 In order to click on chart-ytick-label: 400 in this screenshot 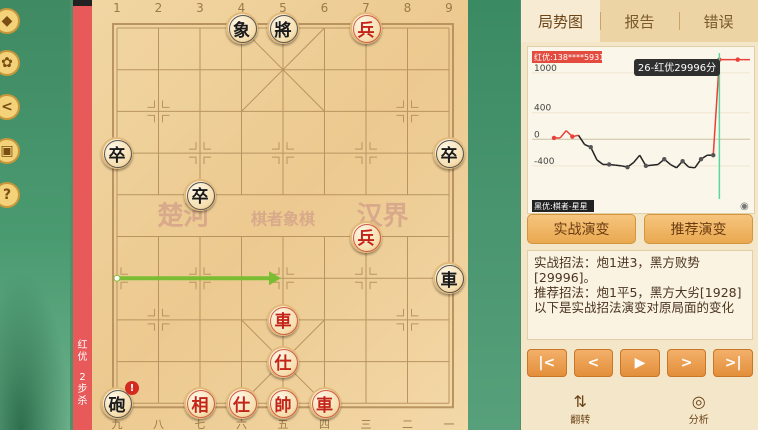, I will do `click(542, 109)`.